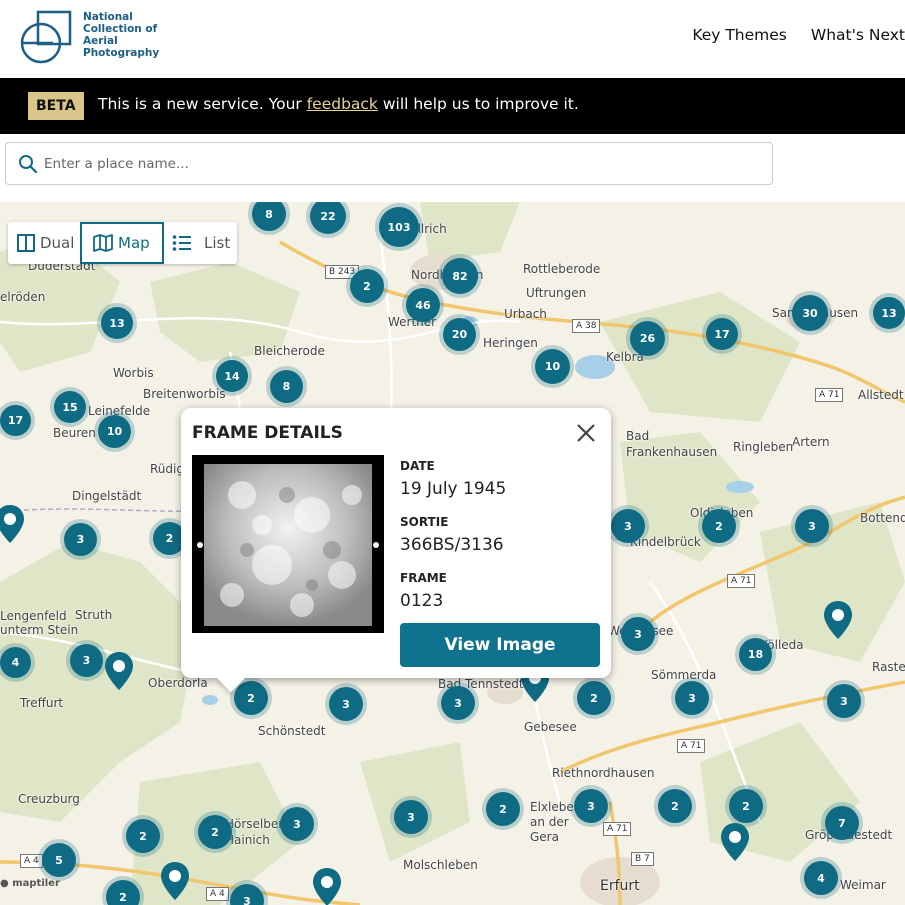 This screenshot has height=905, width=905. I want to click on place-label: Struth, so click(94, 615).